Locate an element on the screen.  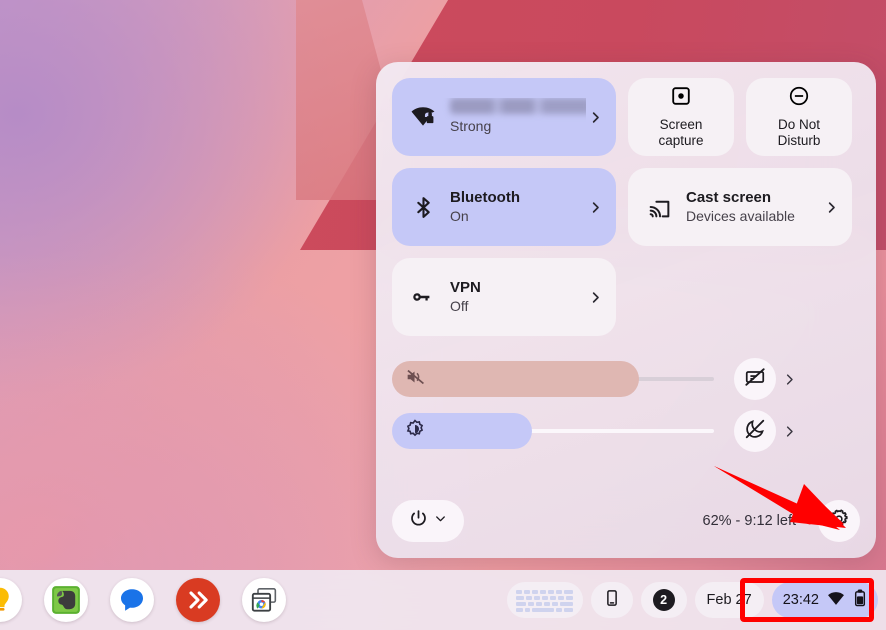
shelf: 2 Feb 27 23:42 is located at coordinates (443, 600).